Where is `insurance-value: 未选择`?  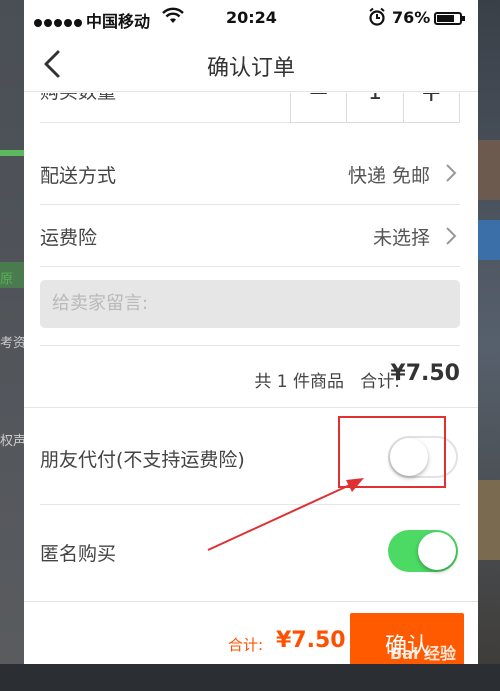
insurance-value: 未选择 is located at coordinates (401, 238).